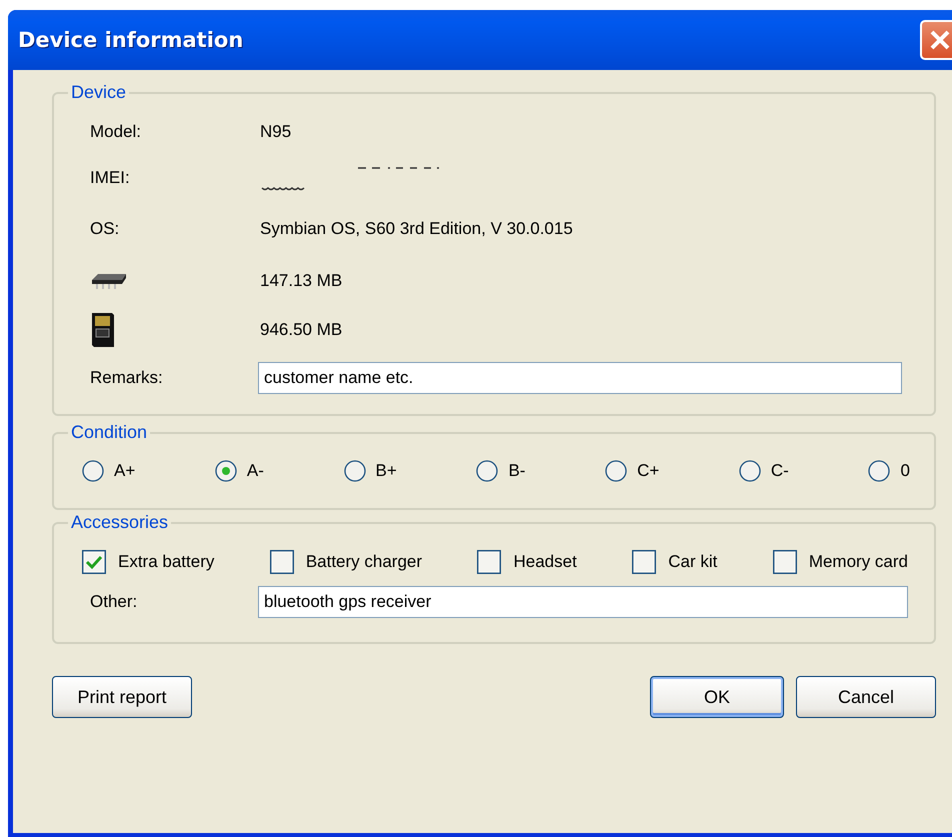 Image resolution: width=952 pixels, height=837 pixels. Describe the element at coordinates (109, 471) in the screenshot. I see `condition-radio: A+` at that location.